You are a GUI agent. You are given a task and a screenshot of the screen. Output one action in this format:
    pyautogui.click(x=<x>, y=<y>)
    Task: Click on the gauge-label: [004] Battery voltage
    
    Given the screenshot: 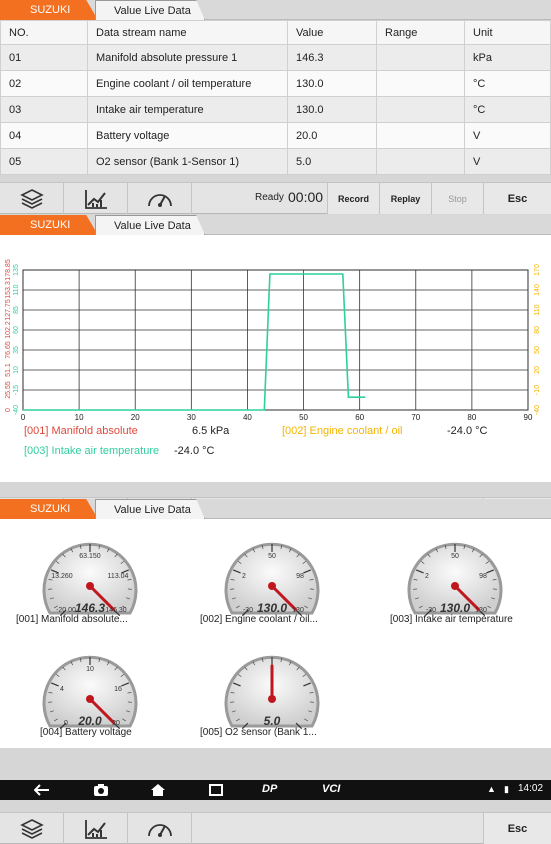 What is the action you would take?
    pyautogui.click(x=86, y=732)
    